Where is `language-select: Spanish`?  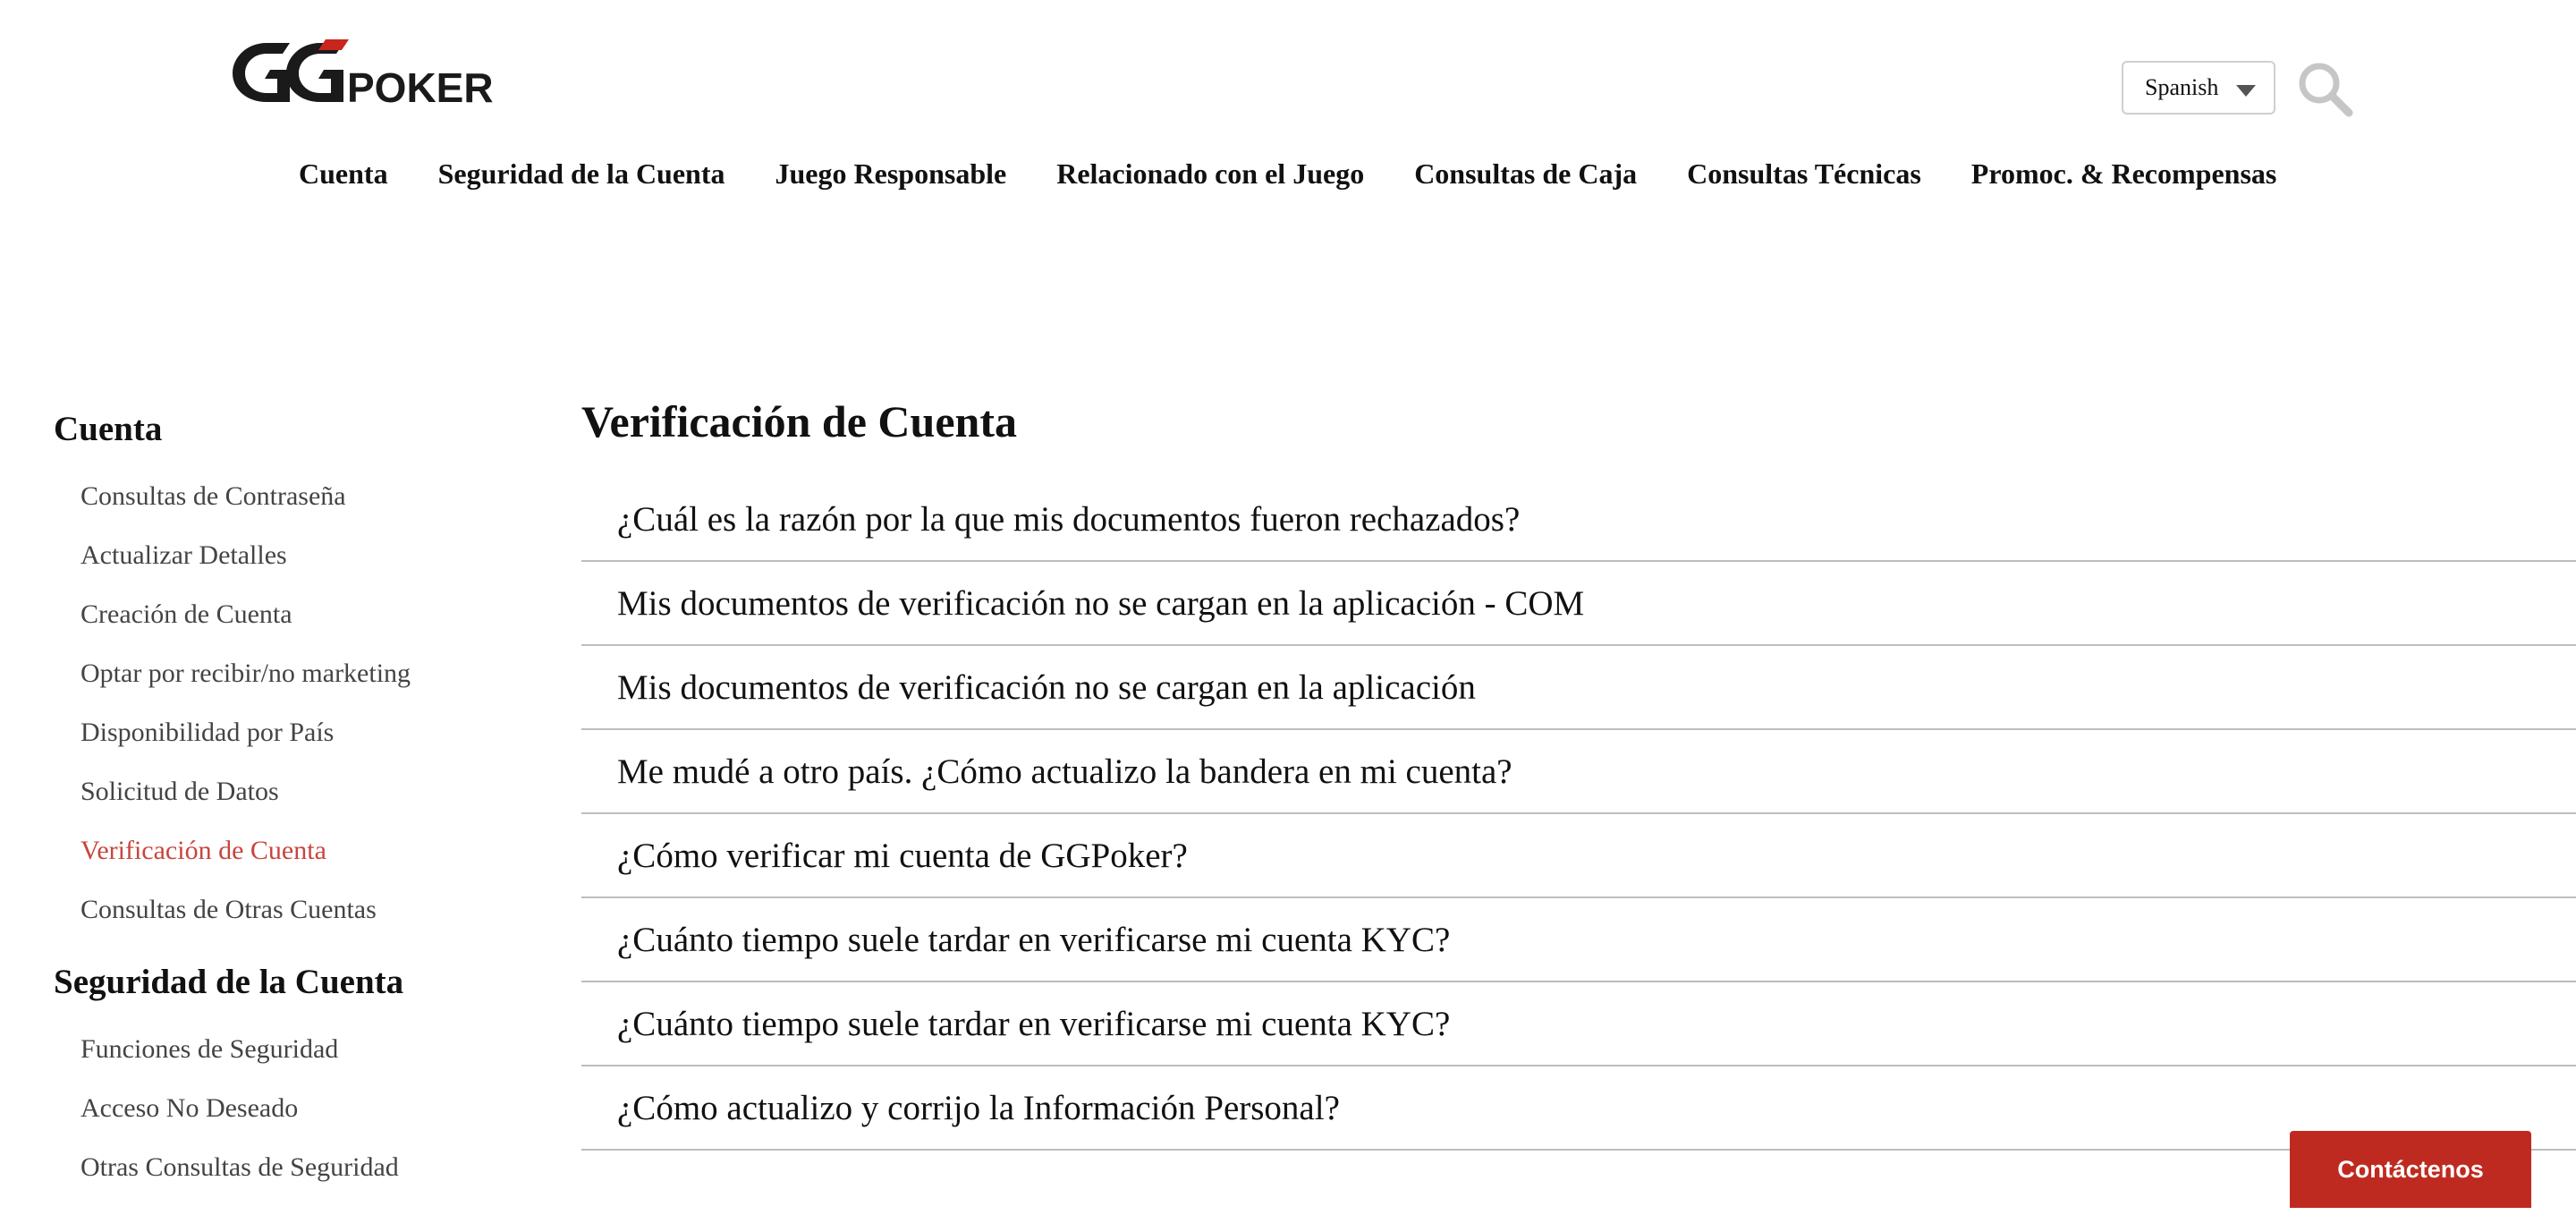 language-select: Spanish is located at coordinates (2198, 88).